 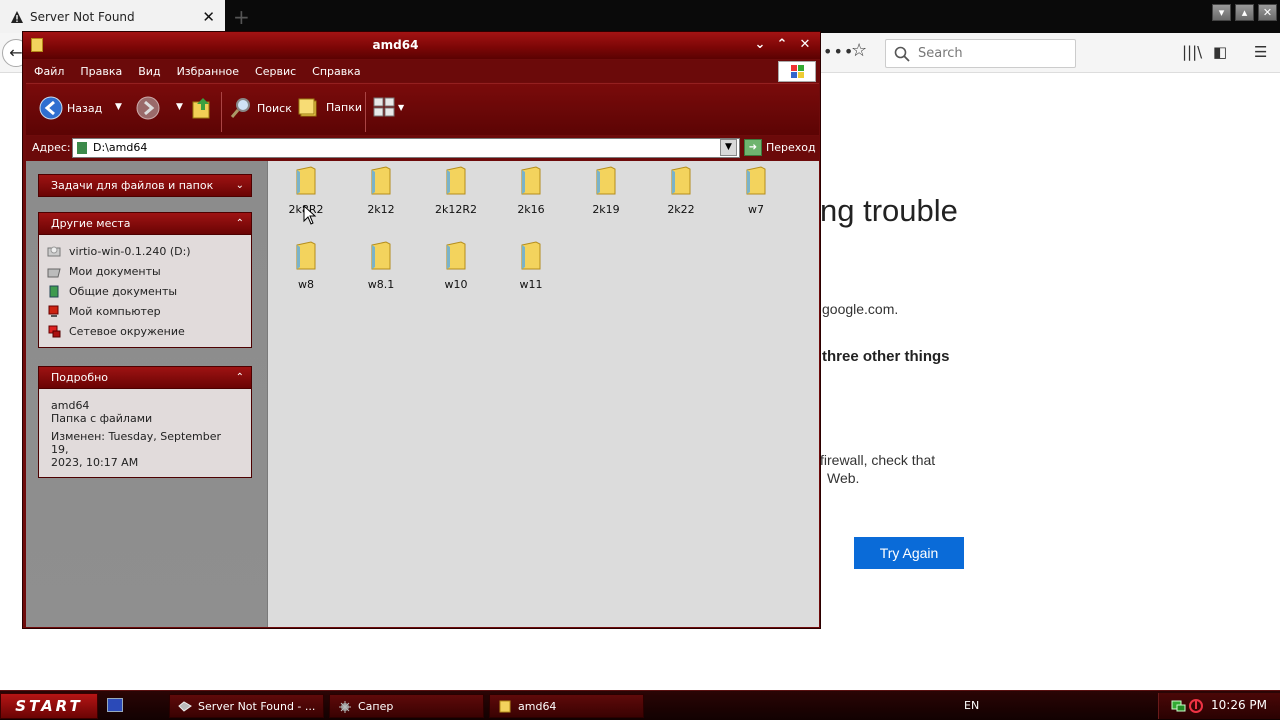 What do you see at coordinates (422, 109) in the screenshot?
I see `toolbar: Назад ▼ ▼ Поиск Папки ▼` at bounding box center [422, 109].